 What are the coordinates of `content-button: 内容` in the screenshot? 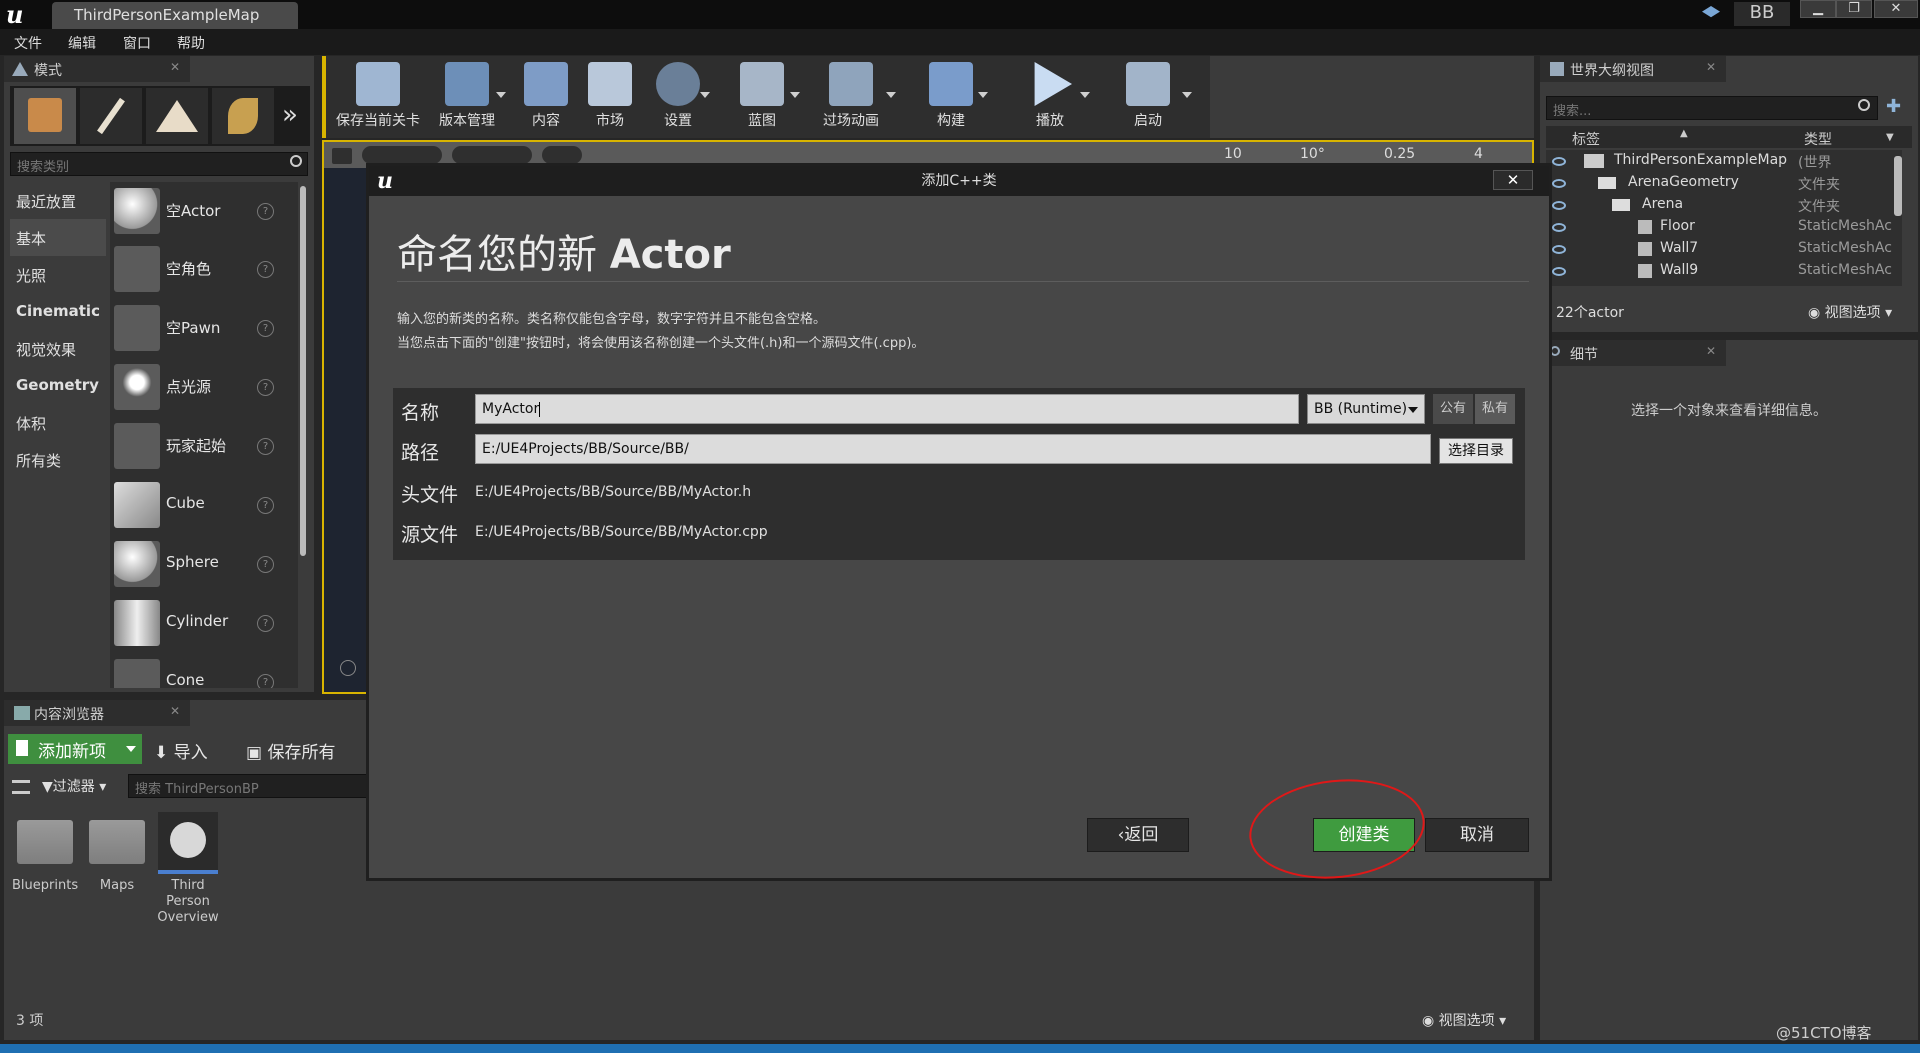 It's located at (546, 96).